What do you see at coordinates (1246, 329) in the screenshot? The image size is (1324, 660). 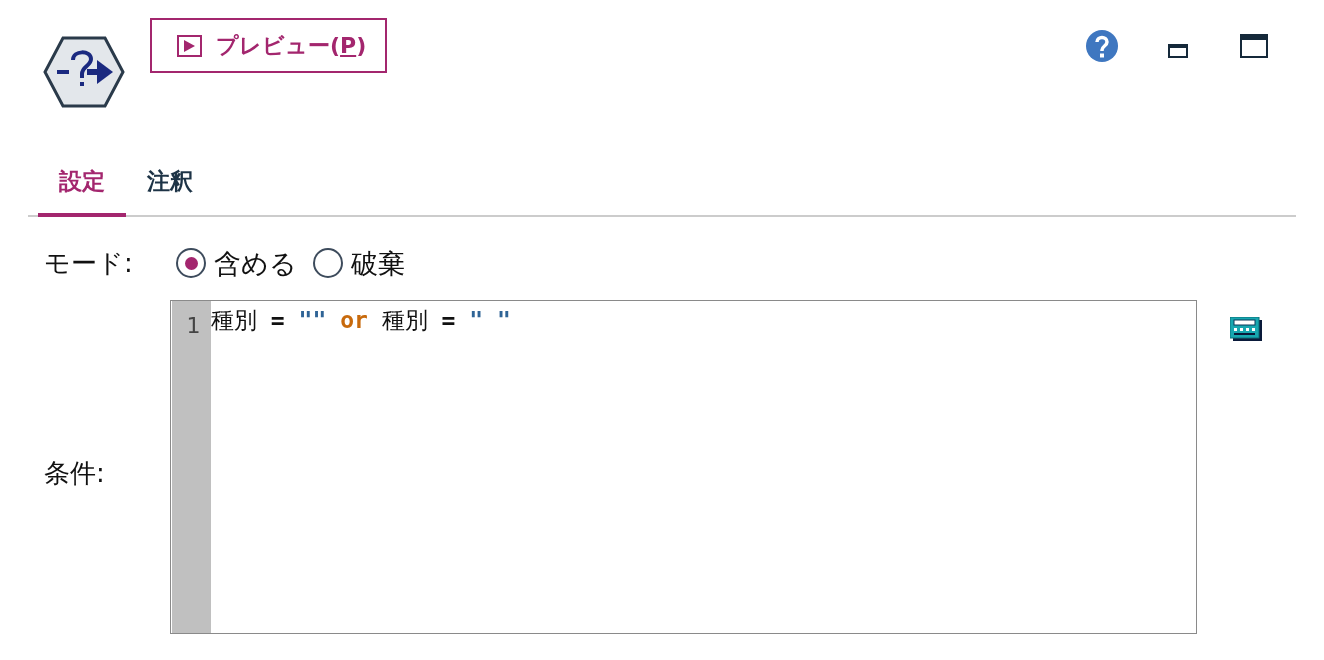 I see `calculator-icon` at bounding box center [1246, 329].